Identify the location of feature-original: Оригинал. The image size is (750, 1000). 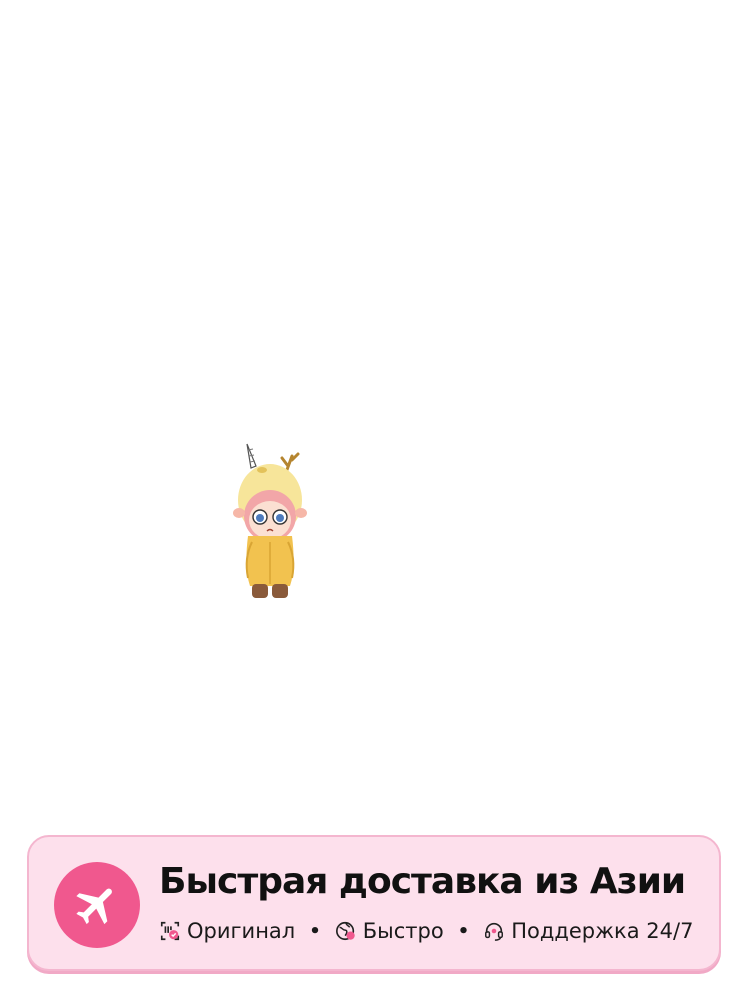
(227, 931).